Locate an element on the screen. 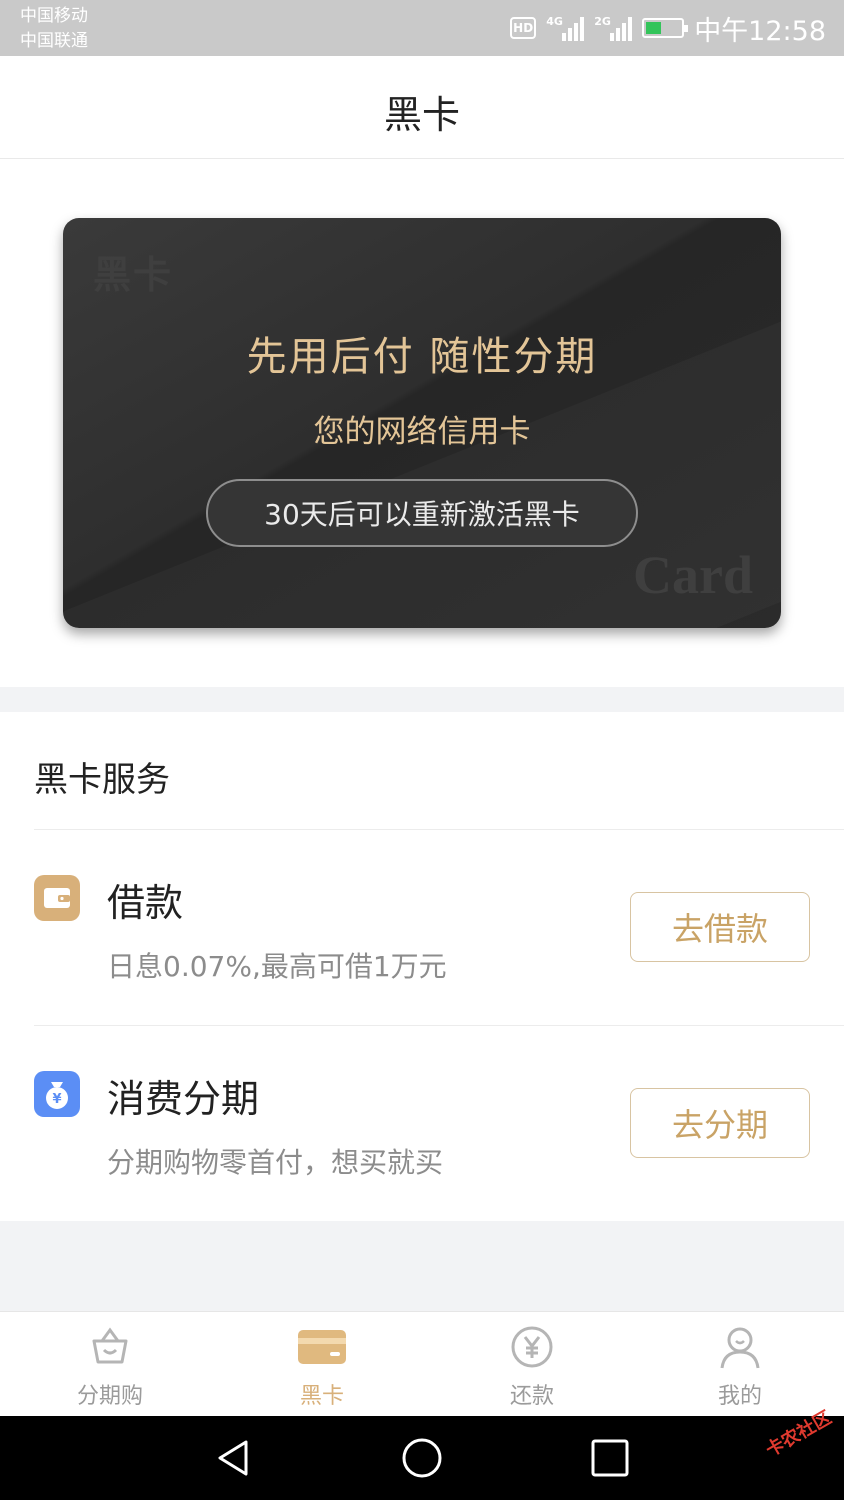  tab-label: 我的 is located at coordinates (739, 1396).